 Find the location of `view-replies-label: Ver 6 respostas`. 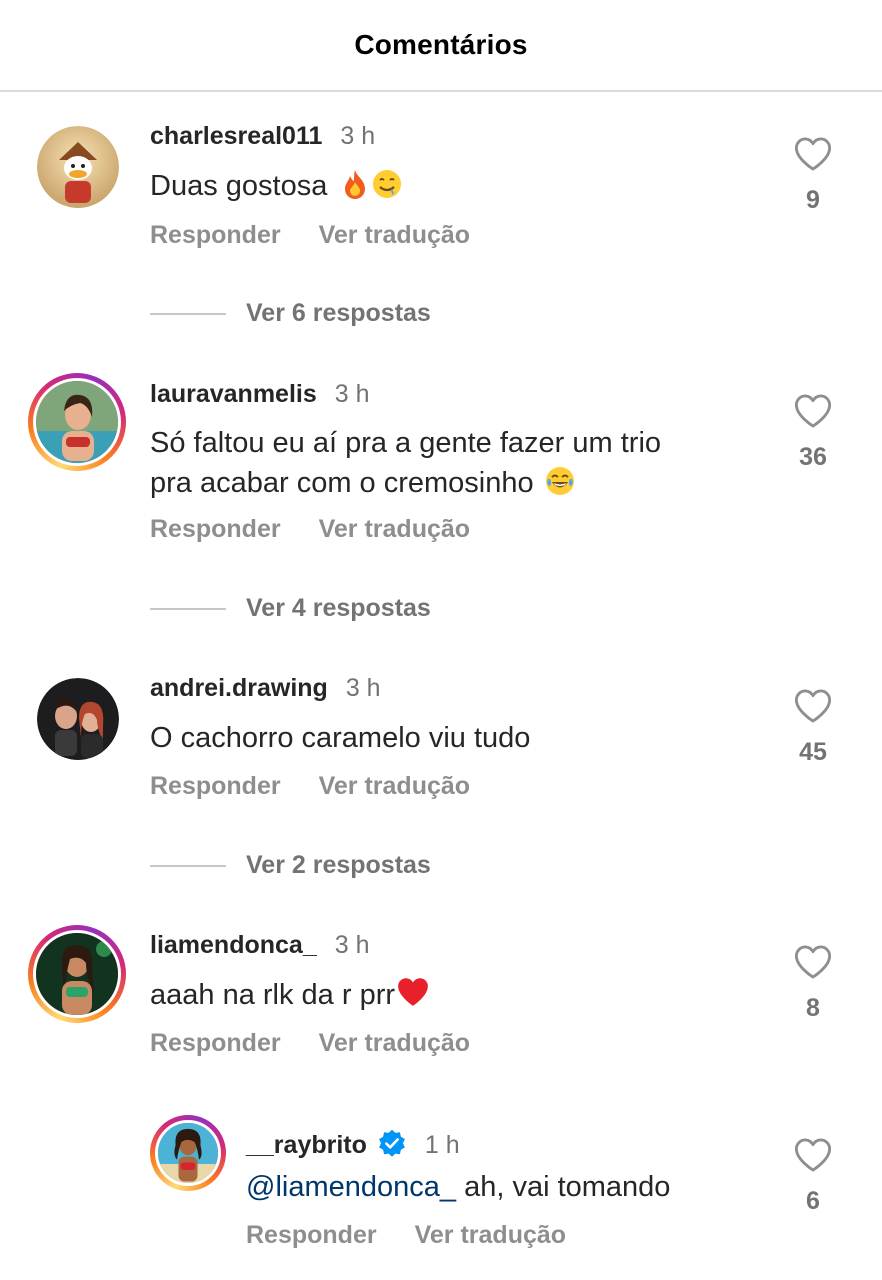

view-replies-label: Ver 6 respostas is located at coordinates (338, 313).